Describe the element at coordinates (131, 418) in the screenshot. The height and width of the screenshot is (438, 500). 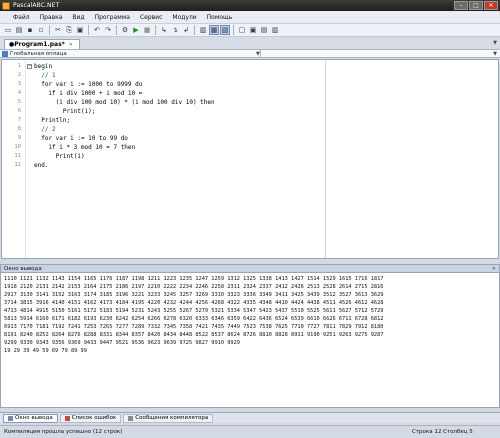
I see `compiler-messages-icon` at that location.